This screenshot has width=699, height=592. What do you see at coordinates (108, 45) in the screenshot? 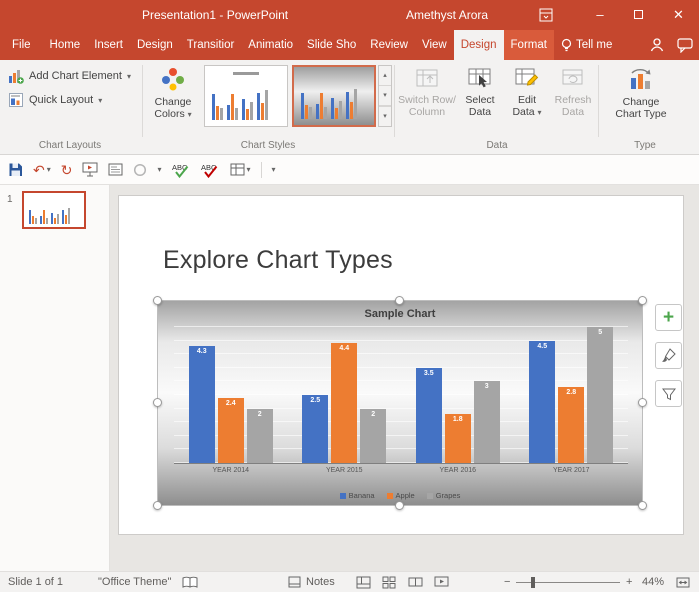
I see `tab-insert: Insert` at bounding box center [108, 45].